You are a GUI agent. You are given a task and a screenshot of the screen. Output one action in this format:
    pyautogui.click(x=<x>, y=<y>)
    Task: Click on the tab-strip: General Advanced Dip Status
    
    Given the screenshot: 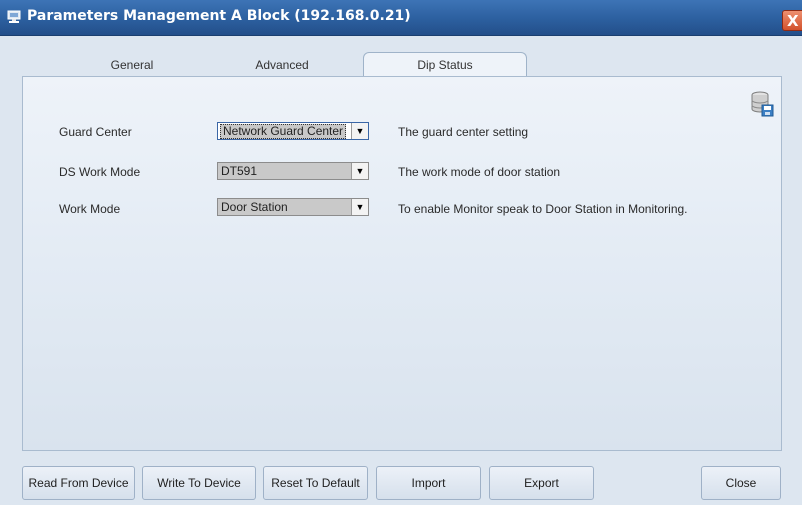 What is the action you would take?
    pyautogui.click(x=402, y=64)
    